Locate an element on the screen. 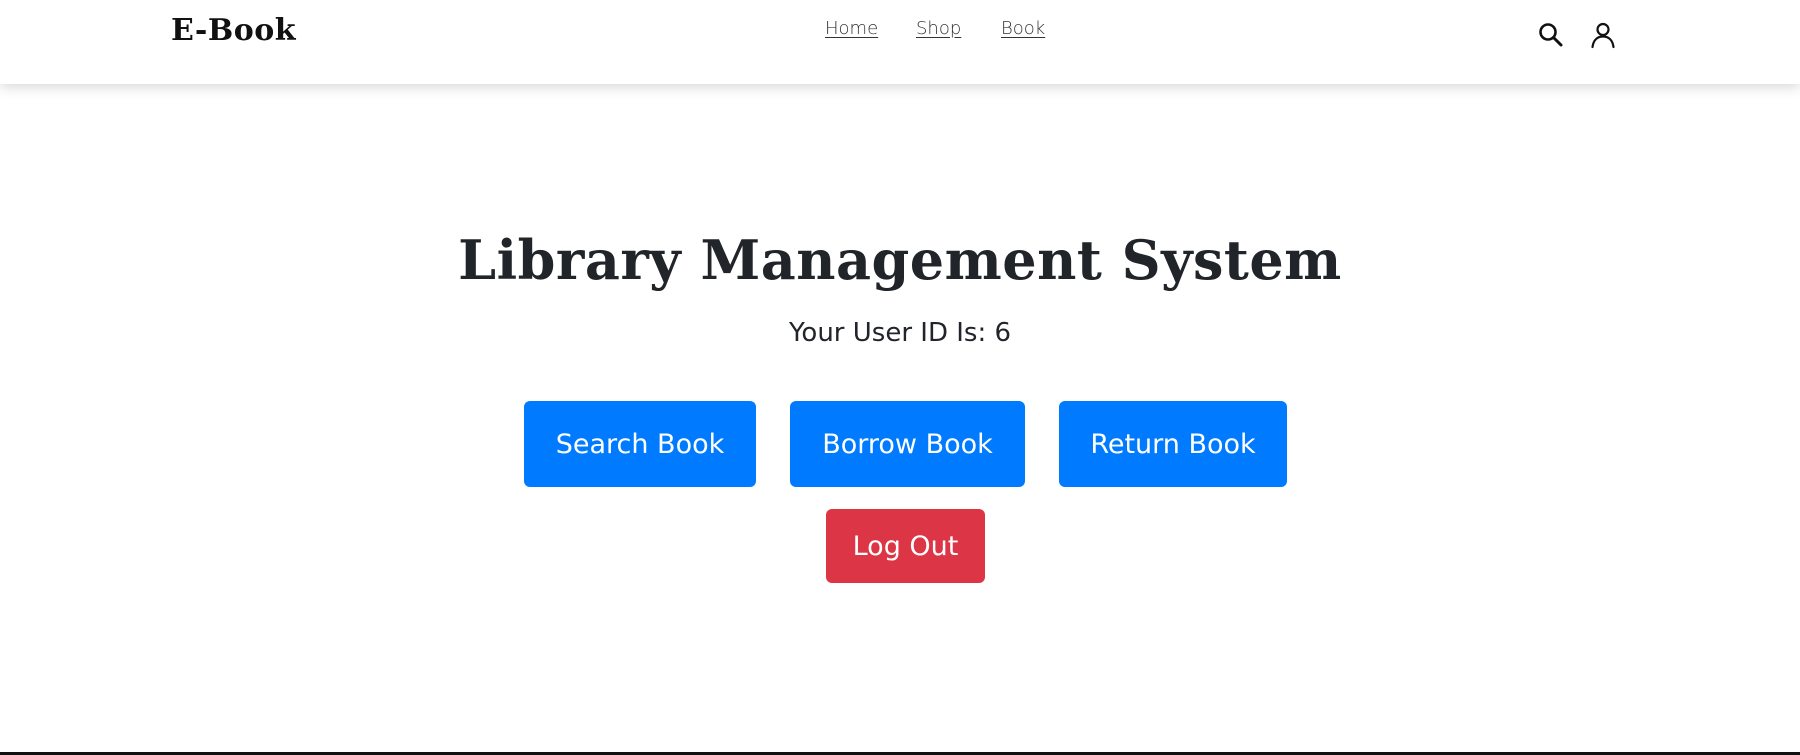 This screenshot has width=1800, height=755. user-id-text: Your User ID Is: 6 is located at coordinates (900, 333).